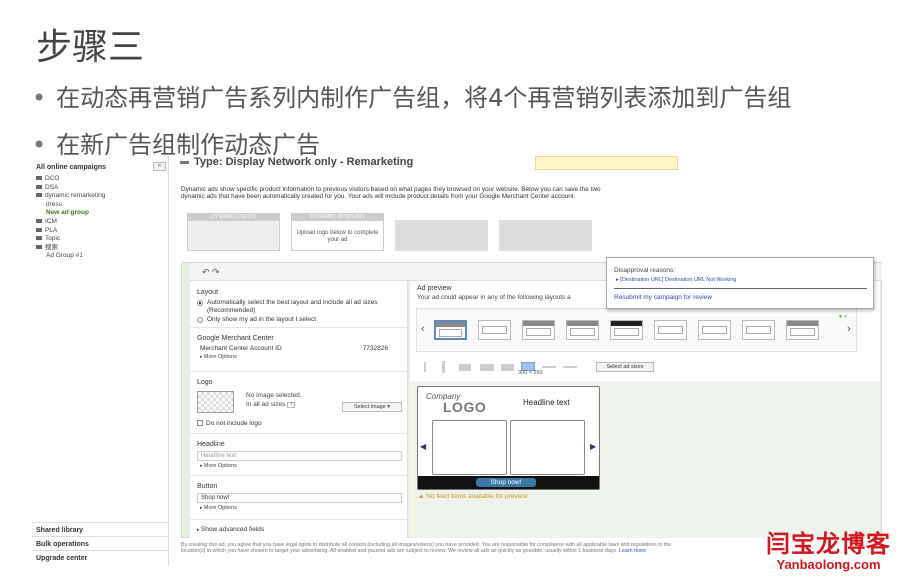 The image size is (915, 583). I want to click on layout-title: Layout, so click(208, 292).